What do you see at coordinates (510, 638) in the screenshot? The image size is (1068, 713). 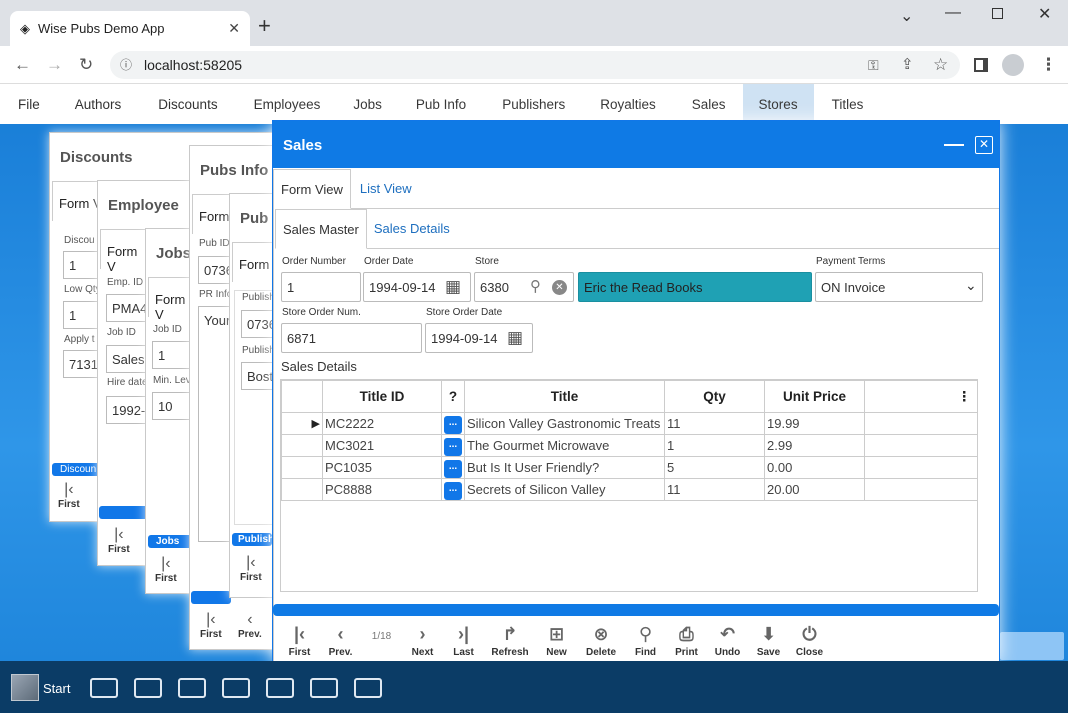 I see `refresh-button: ↱ Refresh` at bounding box center [510, 638].